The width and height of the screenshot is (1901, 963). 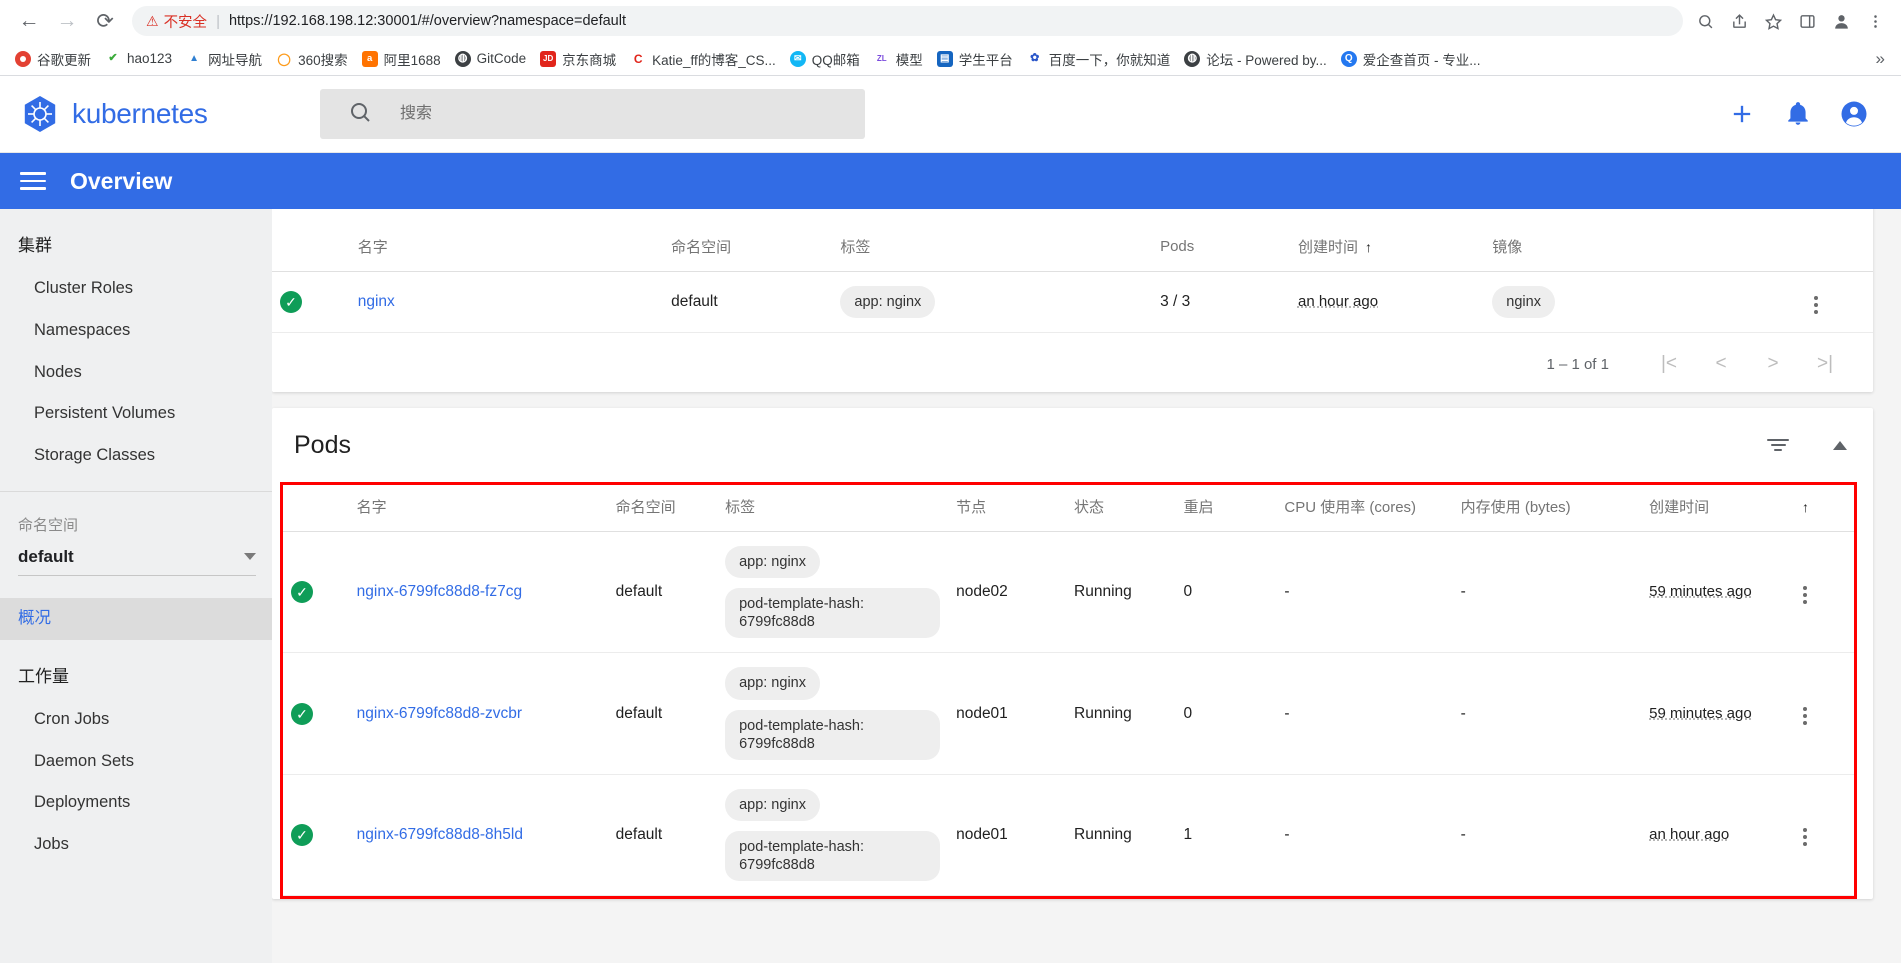 I want to click on pods-col-restarts: 重启, so click(x=1226, y=508).